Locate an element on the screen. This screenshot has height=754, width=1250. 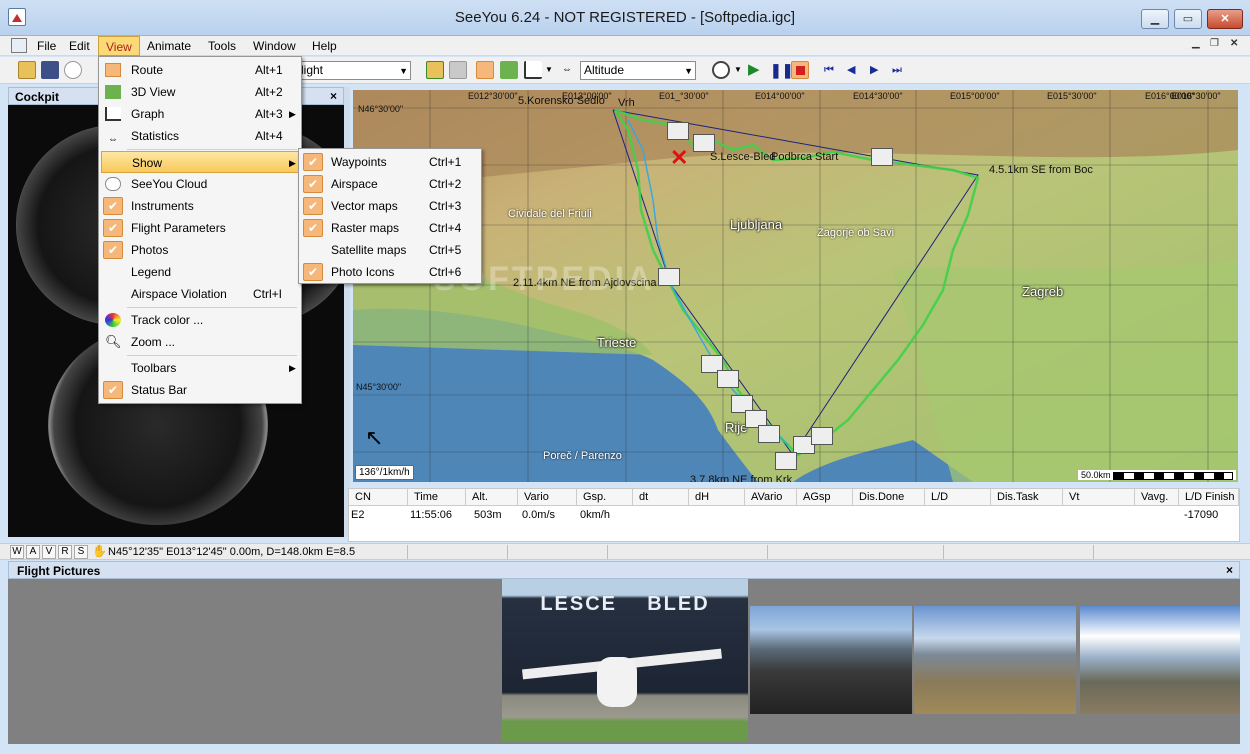
column-header: AGsp is located at coordinates (825, 497).